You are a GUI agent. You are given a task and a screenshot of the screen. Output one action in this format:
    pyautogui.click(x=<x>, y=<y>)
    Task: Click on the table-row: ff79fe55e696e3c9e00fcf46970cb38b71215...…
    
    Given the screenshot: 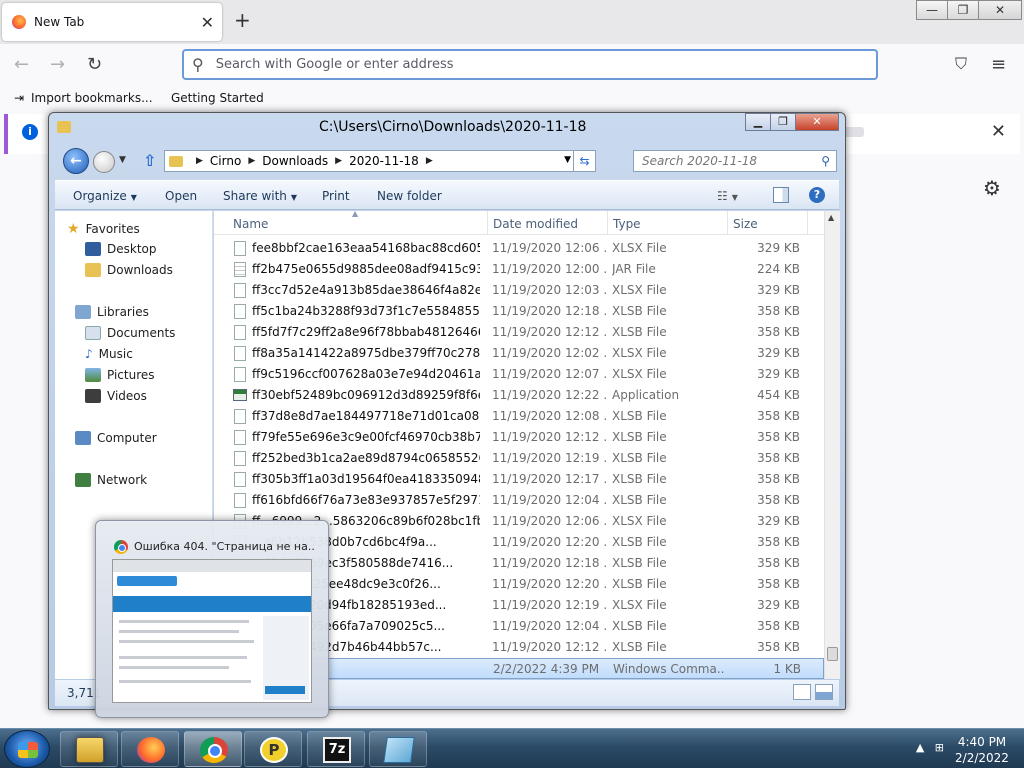 What is the action you would take?
    pyautogui.click(x=519, y=437)
    